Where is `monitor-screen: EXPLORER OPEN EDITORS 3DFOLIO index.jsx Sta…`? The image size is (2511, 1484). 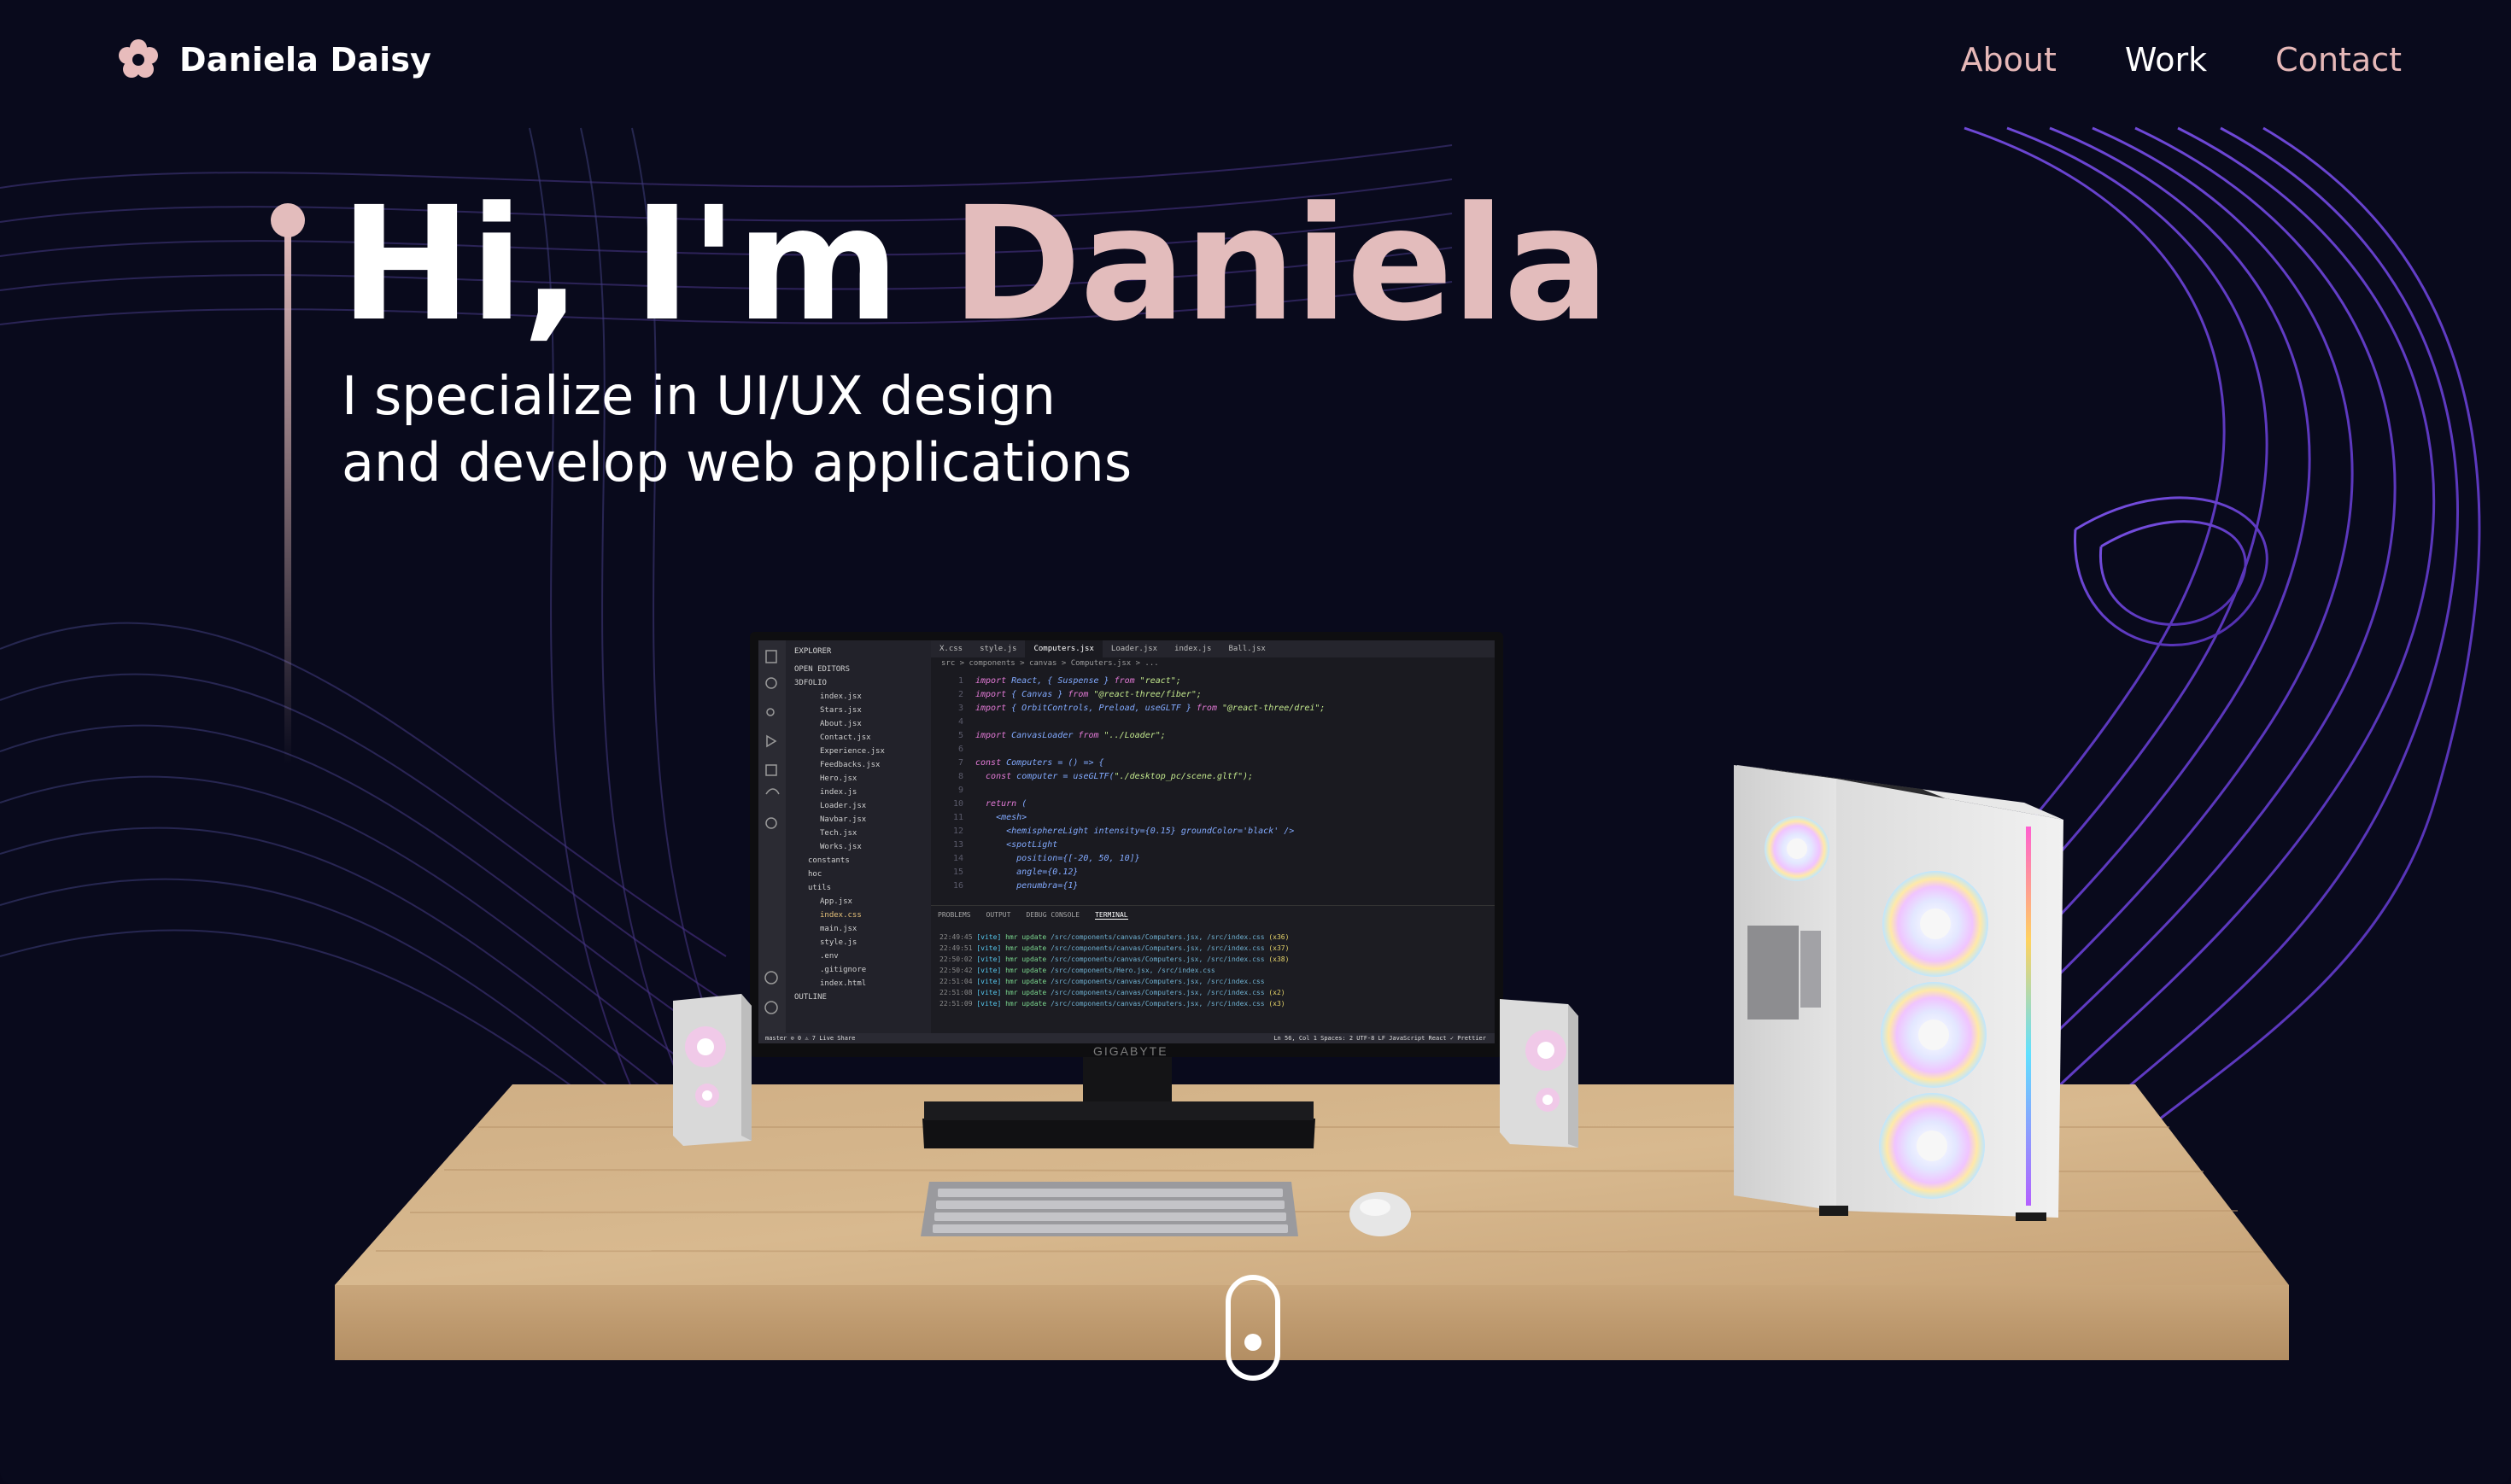
monitor-screen: EXPLORER OPEN EDITORS 3DFOLIO index.jsx Sta… is located at coordinates (1127, 841).